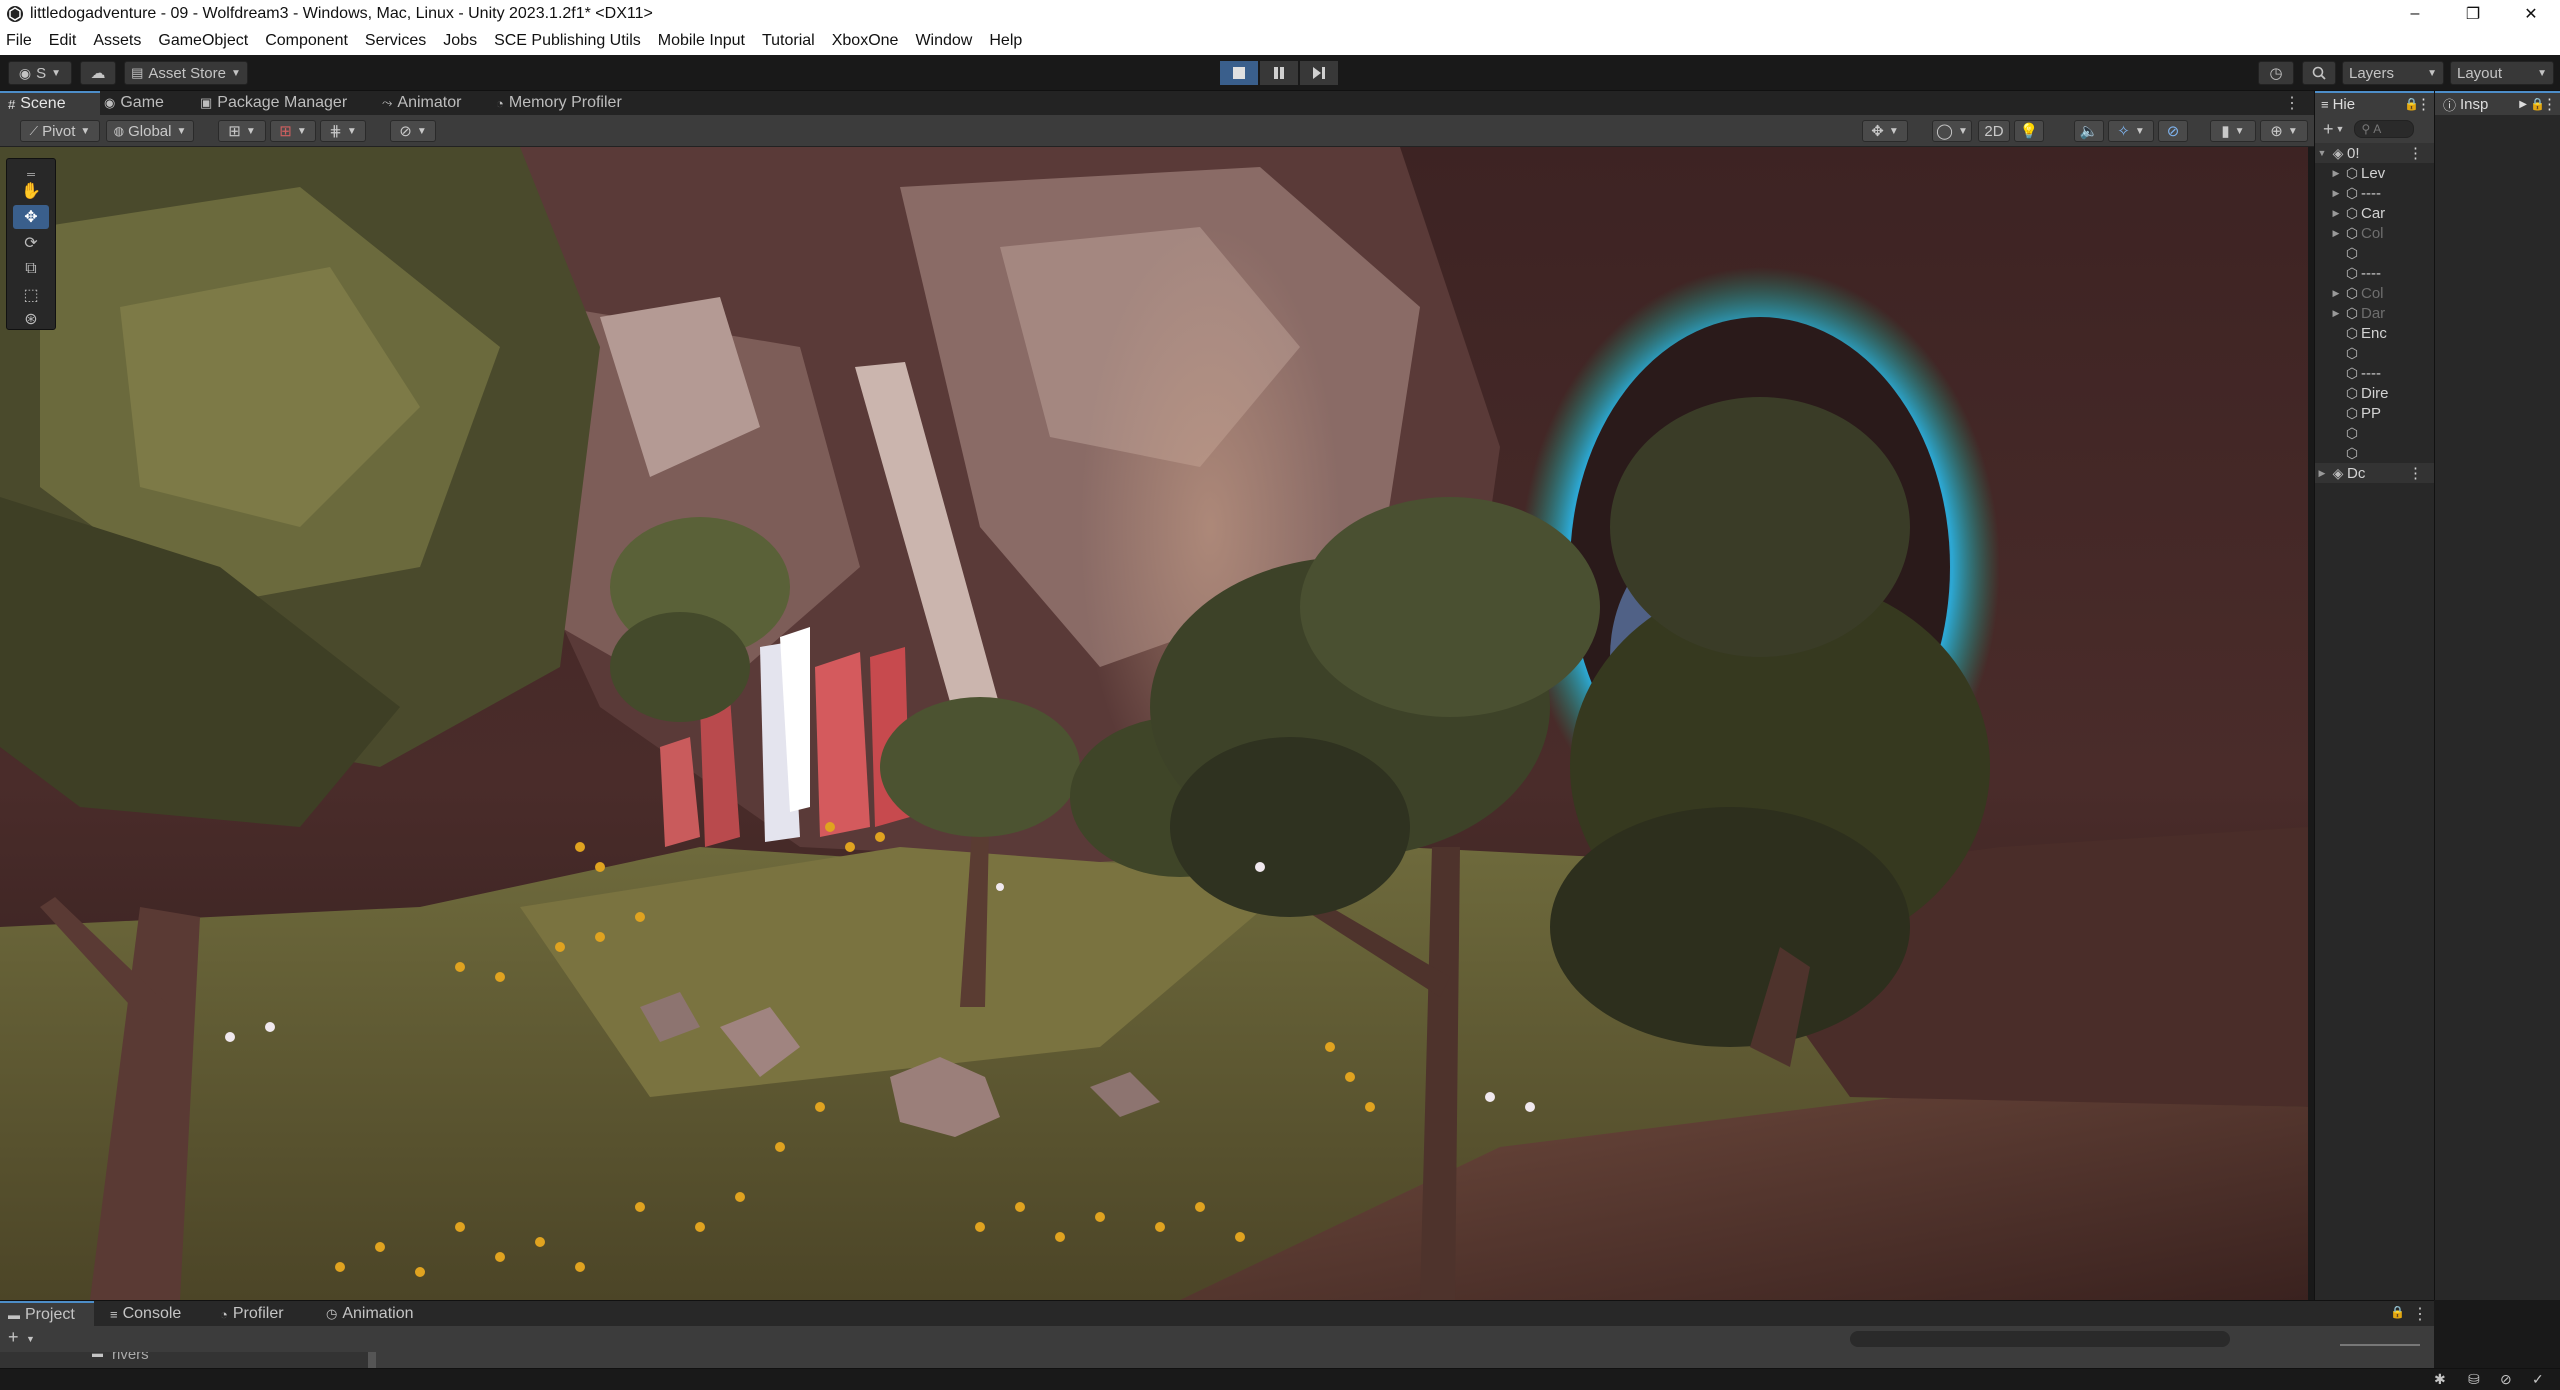 This screenshot has width=2560, height=1390. I want to click on audio-toggle-button: 🔈, so click(2089, 131).